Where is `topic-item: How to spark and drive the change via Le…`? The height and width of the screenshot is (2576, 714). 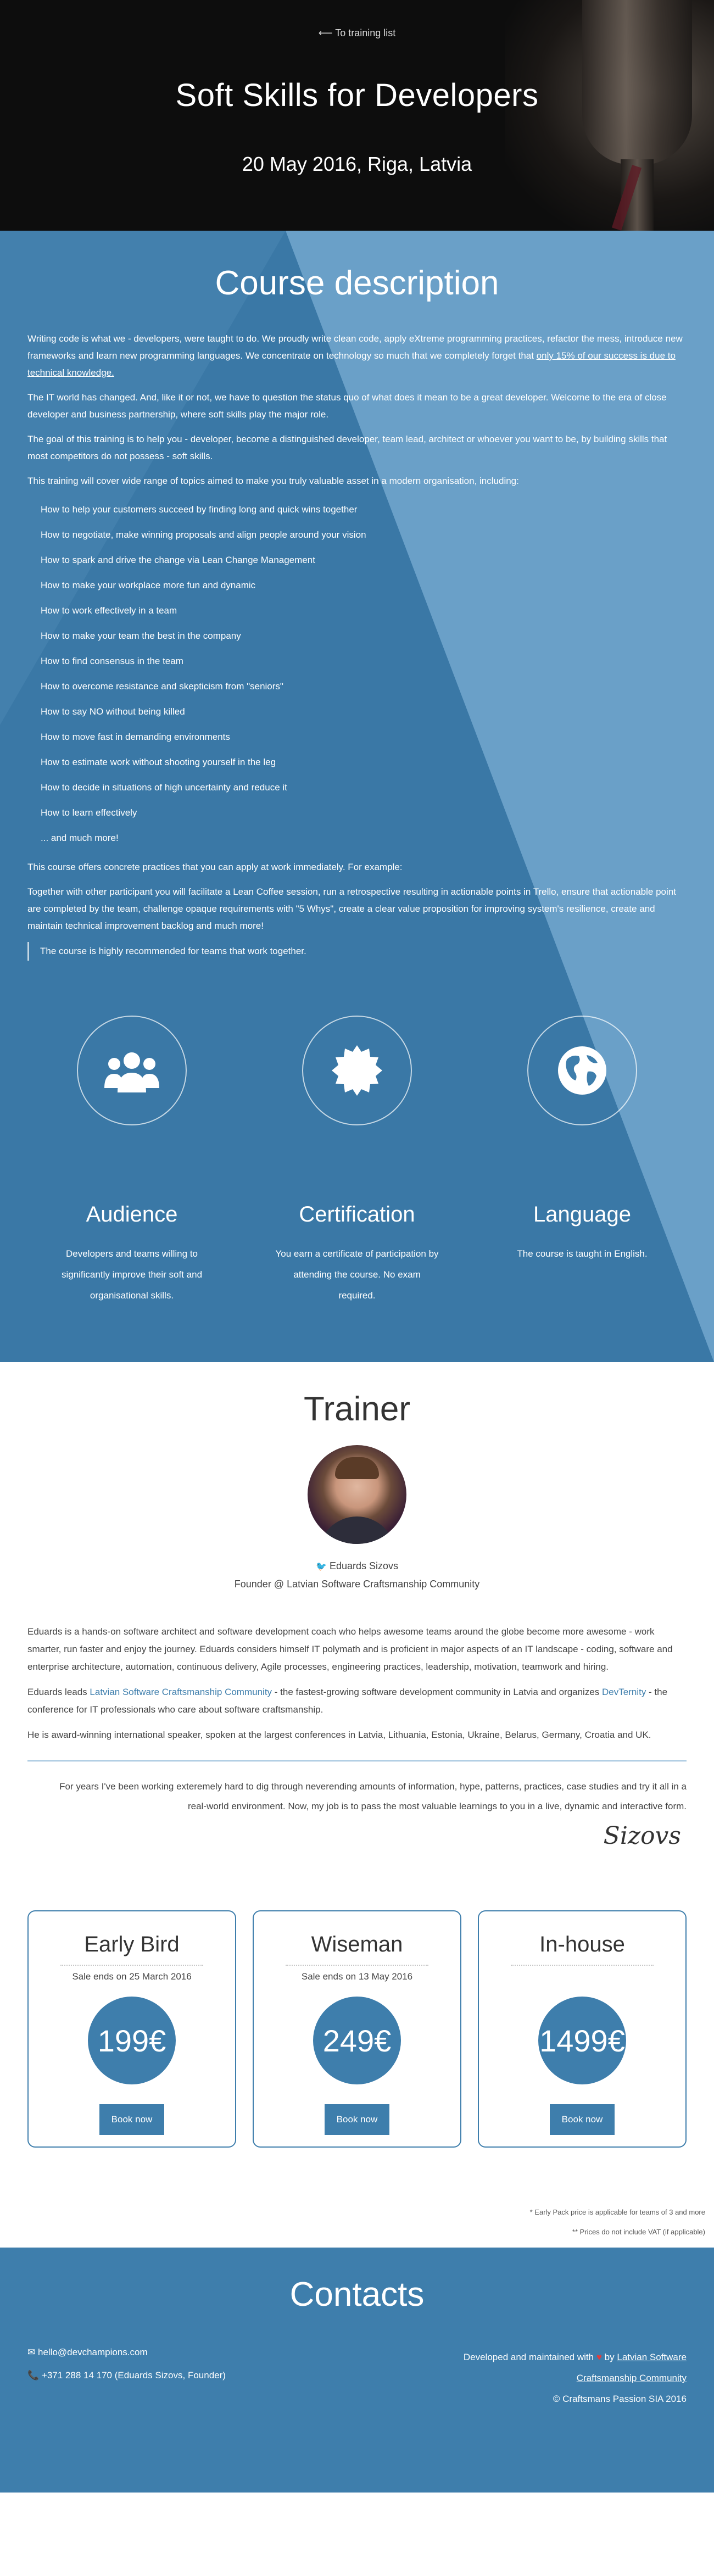
topic-item: How to spark and drive the change via Le… is located at coordinates (178, 560).